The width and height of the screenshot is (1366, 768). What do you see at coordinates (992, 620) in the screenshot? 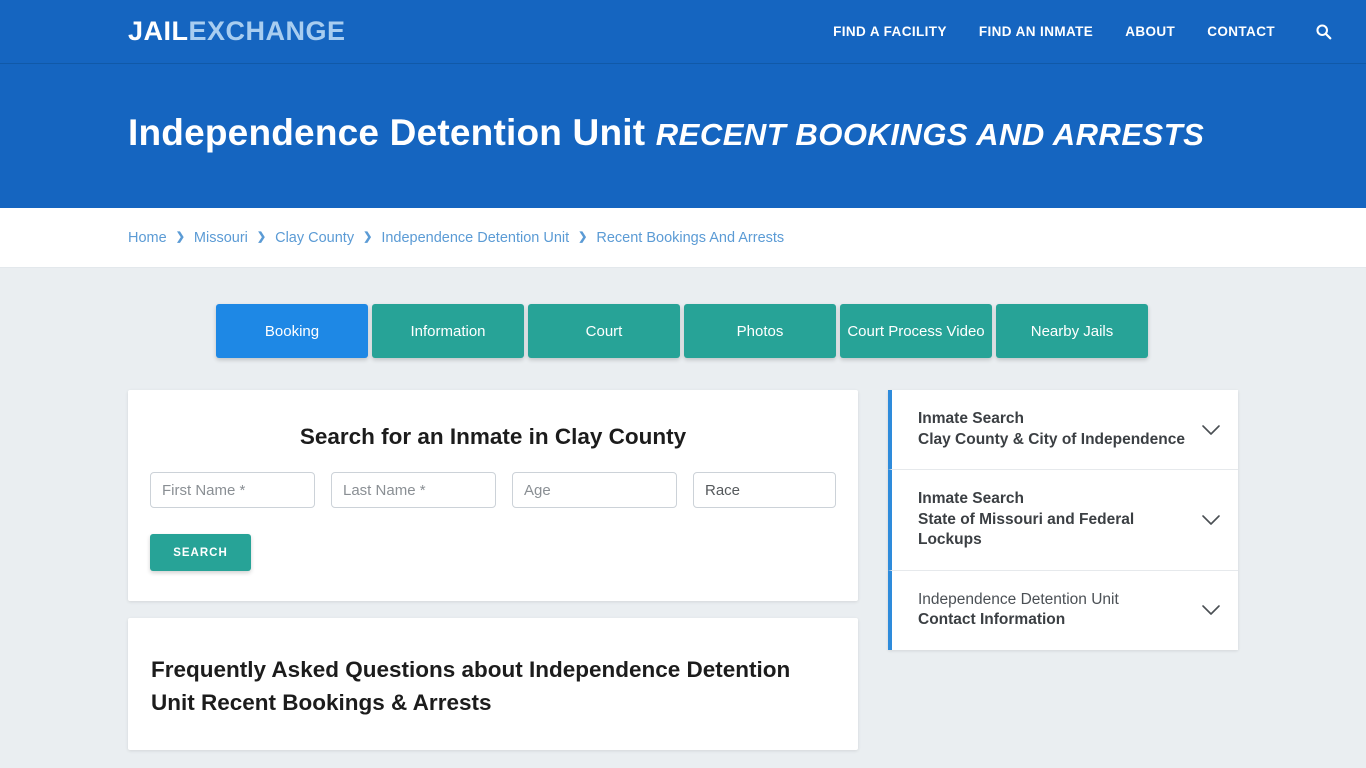
I see `sidebar-item-line2: Contact Information` at bounding box center [992, 620].